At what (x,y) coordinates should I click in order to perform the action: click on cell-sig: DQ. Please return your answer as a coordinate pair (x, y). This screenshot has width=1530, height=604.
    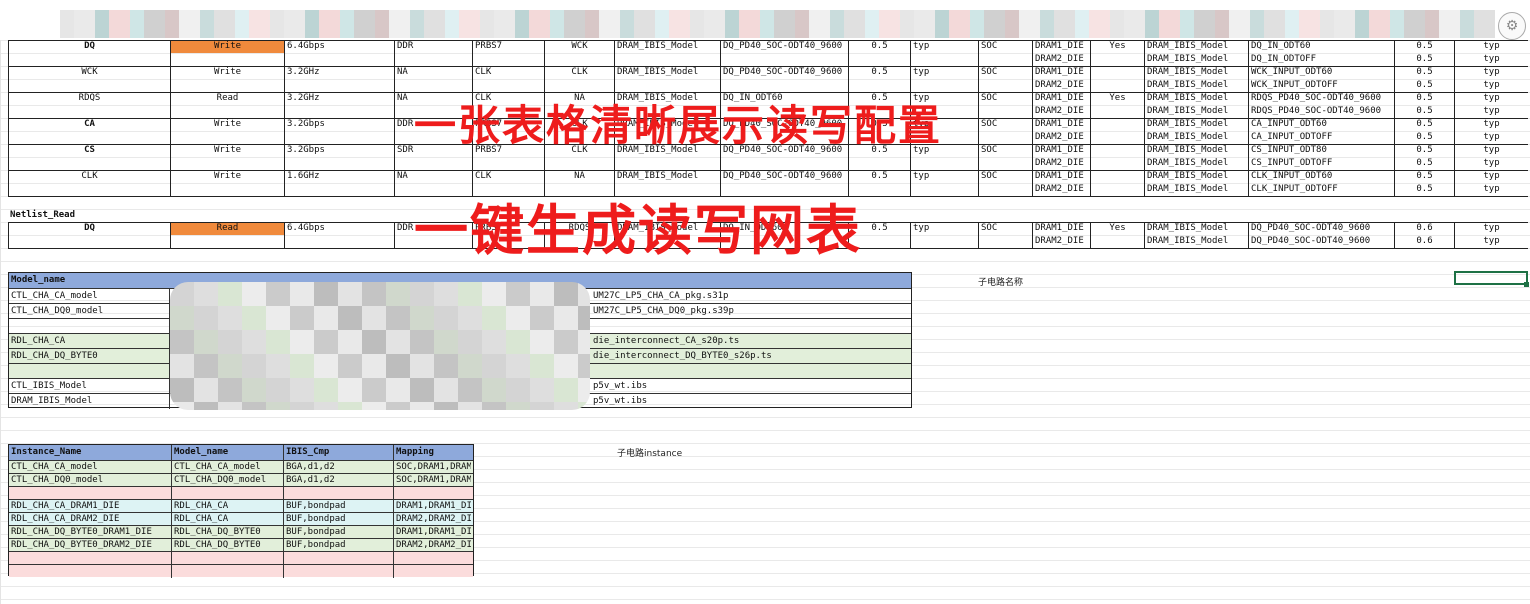
    Looking at the image, I should click on (89, 46).